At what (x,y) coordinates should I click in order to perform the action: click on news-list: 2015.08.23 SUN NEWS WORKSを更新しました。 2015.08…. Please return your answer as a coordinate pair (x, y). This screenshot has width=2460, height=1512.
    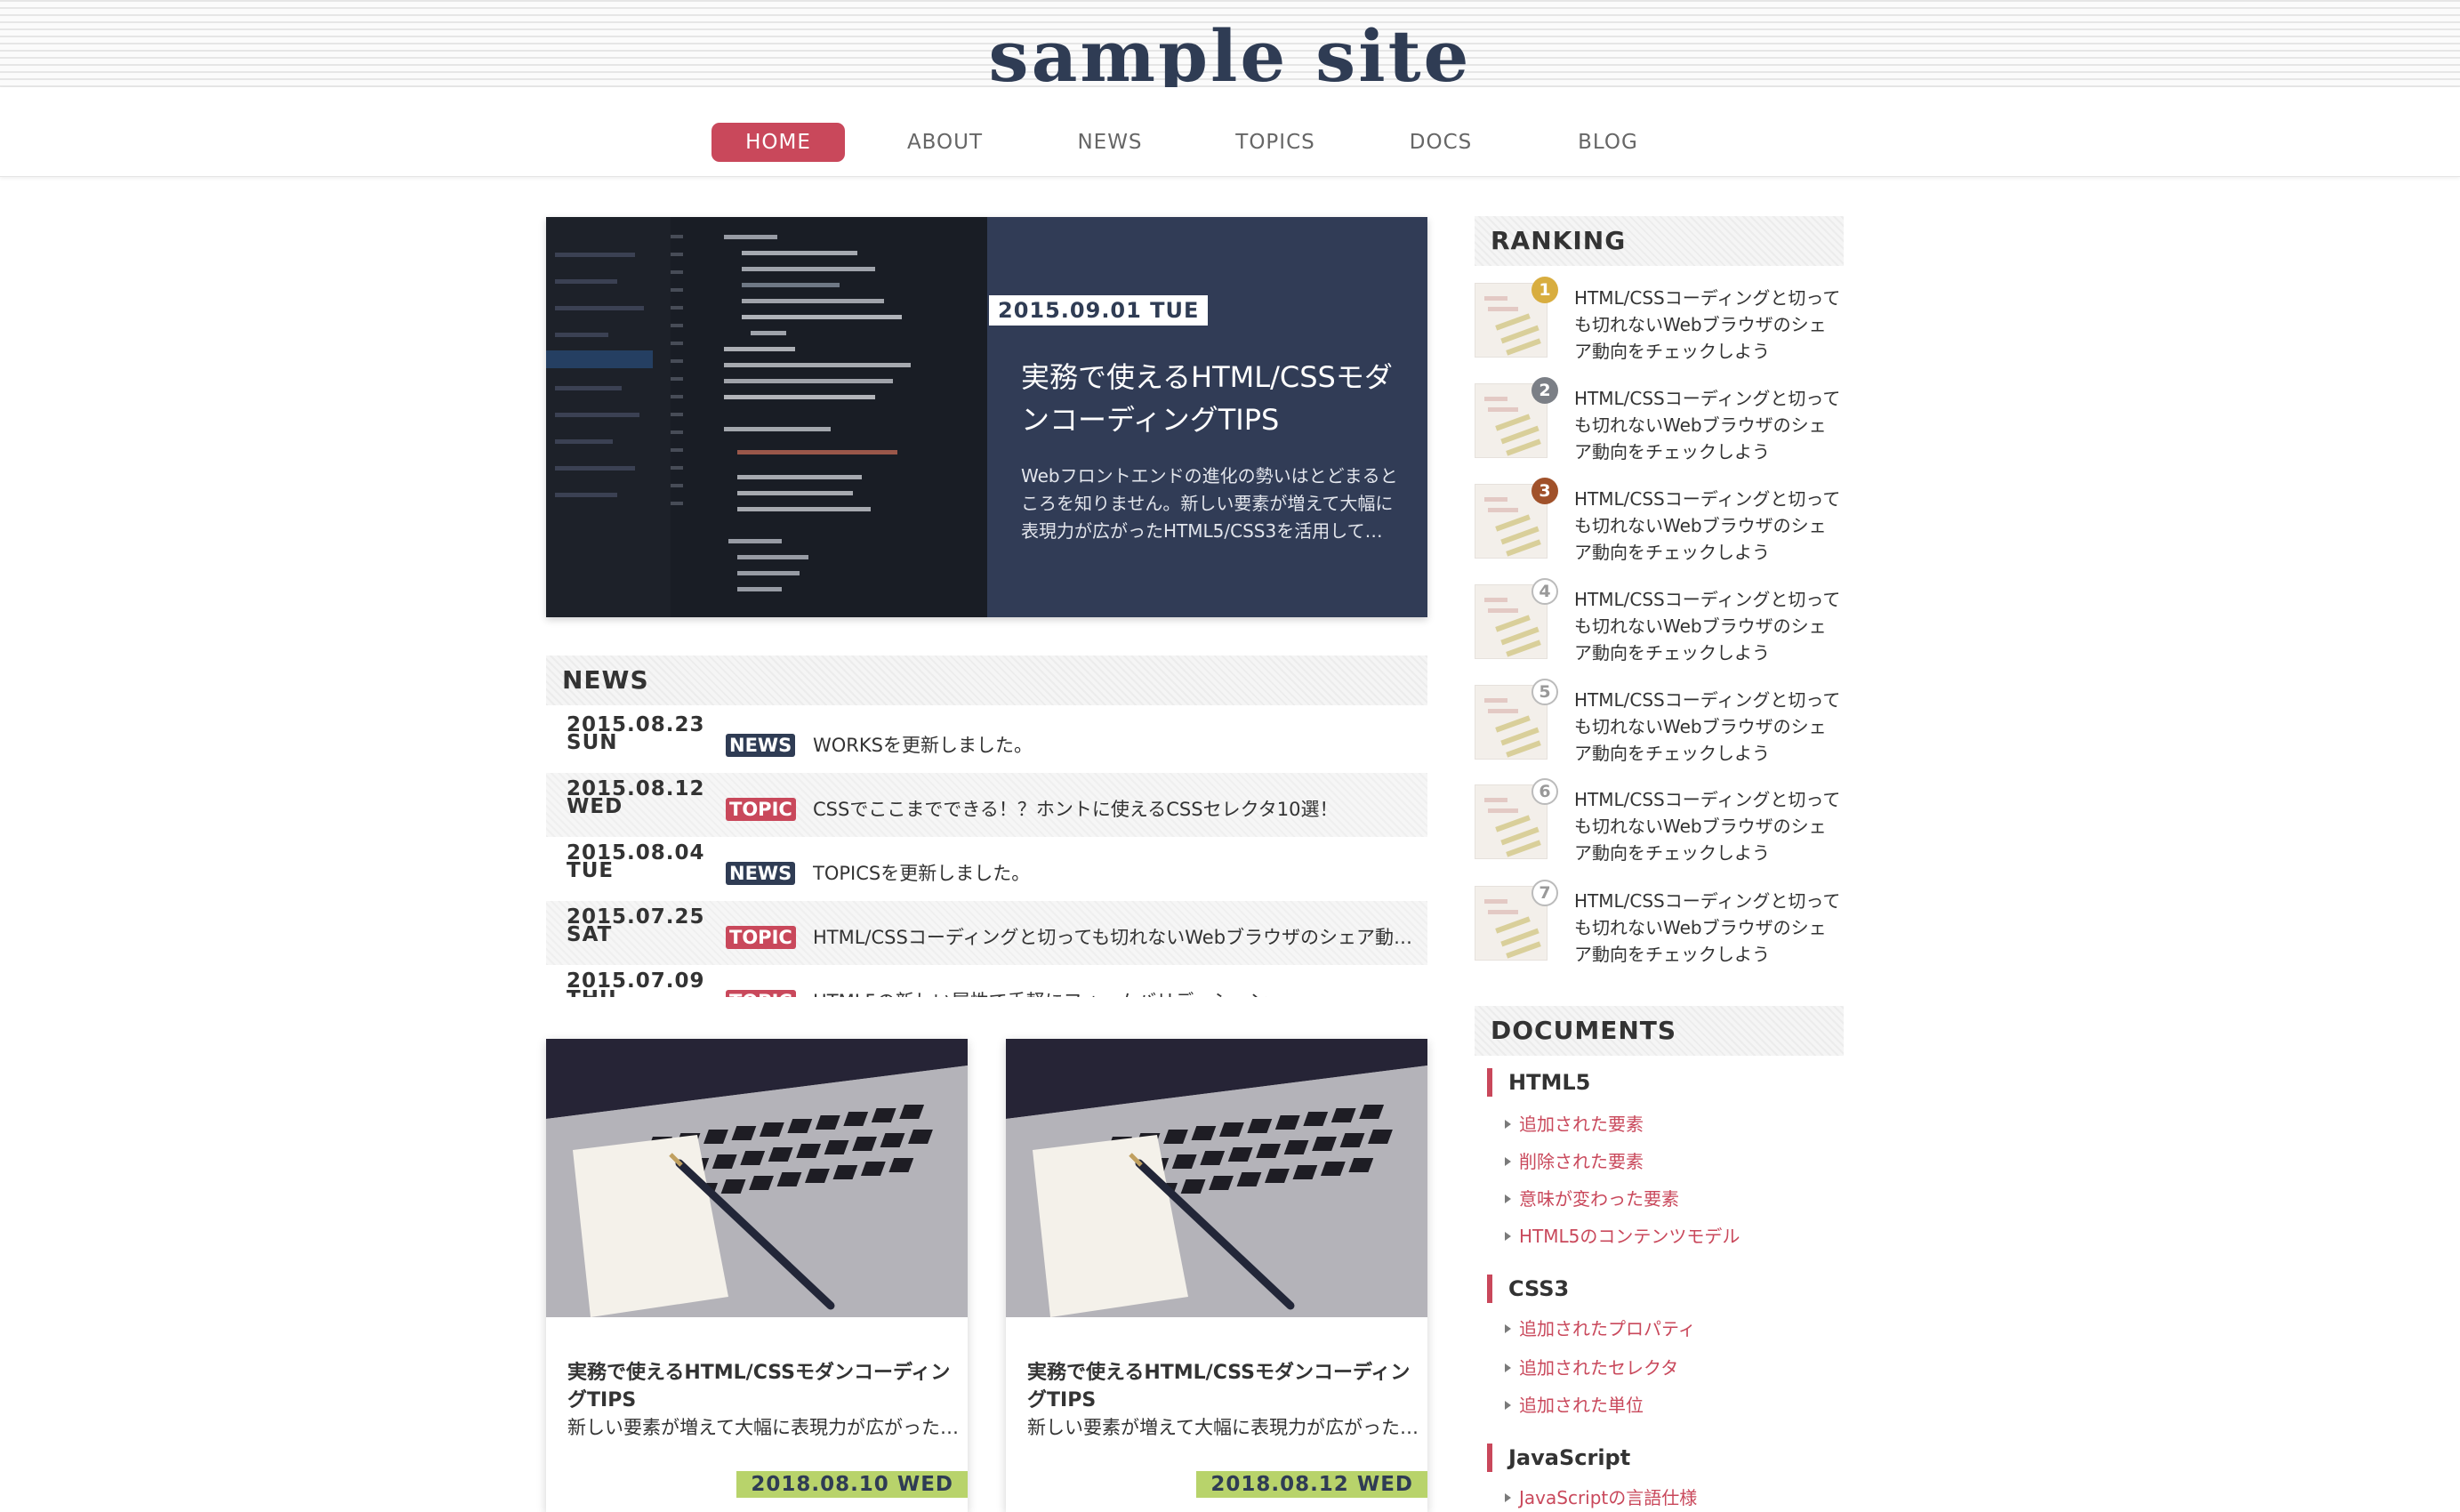
    Looking at the image, I should click on (986, 853).